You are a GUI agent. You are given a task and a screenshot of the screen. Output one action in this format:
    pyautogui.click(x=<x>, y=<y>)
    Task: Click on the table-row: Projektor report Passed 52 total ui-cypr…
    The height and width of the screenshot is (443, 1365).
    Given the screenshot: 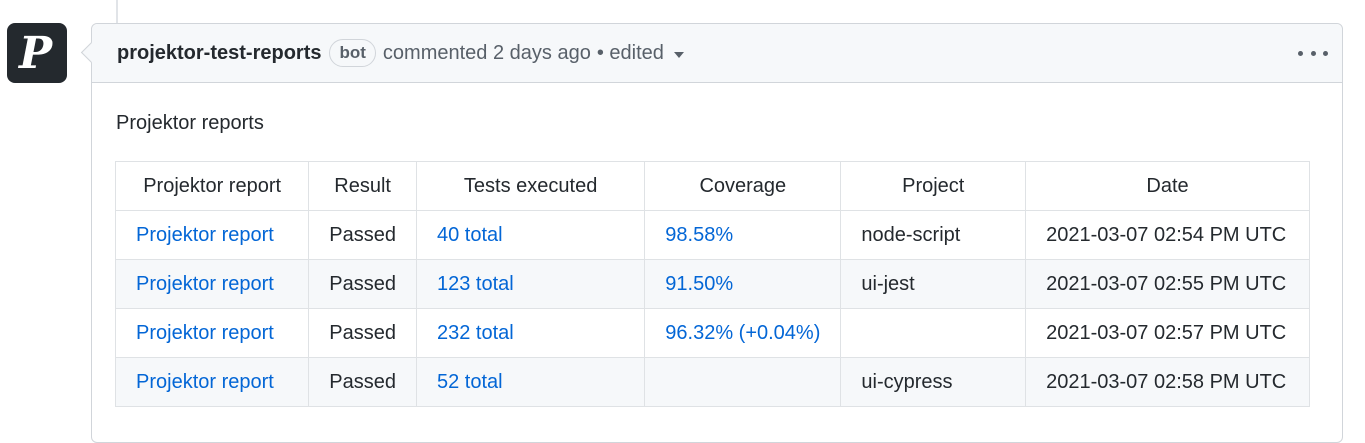 What is the action you would take?
    pyautogui.click(x=712, y=382)
    